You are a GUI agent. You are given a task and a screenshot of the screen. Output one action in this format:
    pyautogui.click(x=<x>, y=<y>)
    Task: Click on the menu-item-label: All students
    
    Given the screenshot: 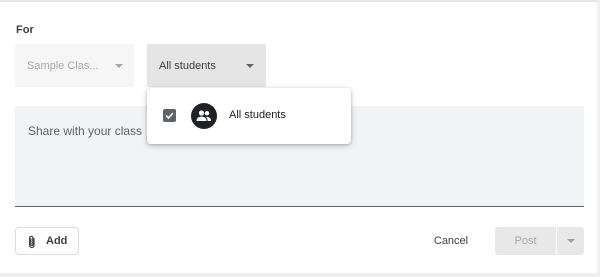 What is the action you would take?
    pyautogui.click(x=257, y=115)
    